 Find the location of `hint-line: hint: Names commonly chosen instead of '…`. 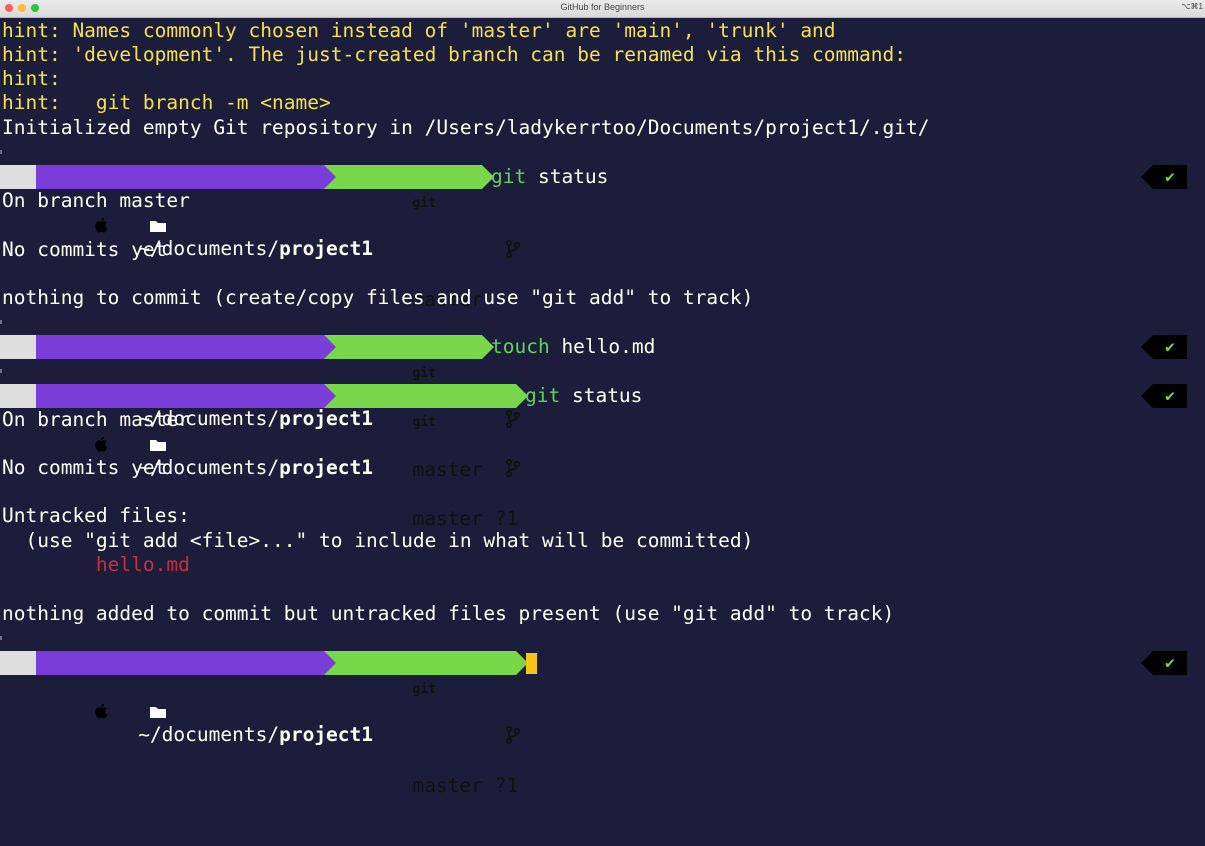

hint-line: hint: Names commonly chosen instead of '… is located at coordinates (419, 30).